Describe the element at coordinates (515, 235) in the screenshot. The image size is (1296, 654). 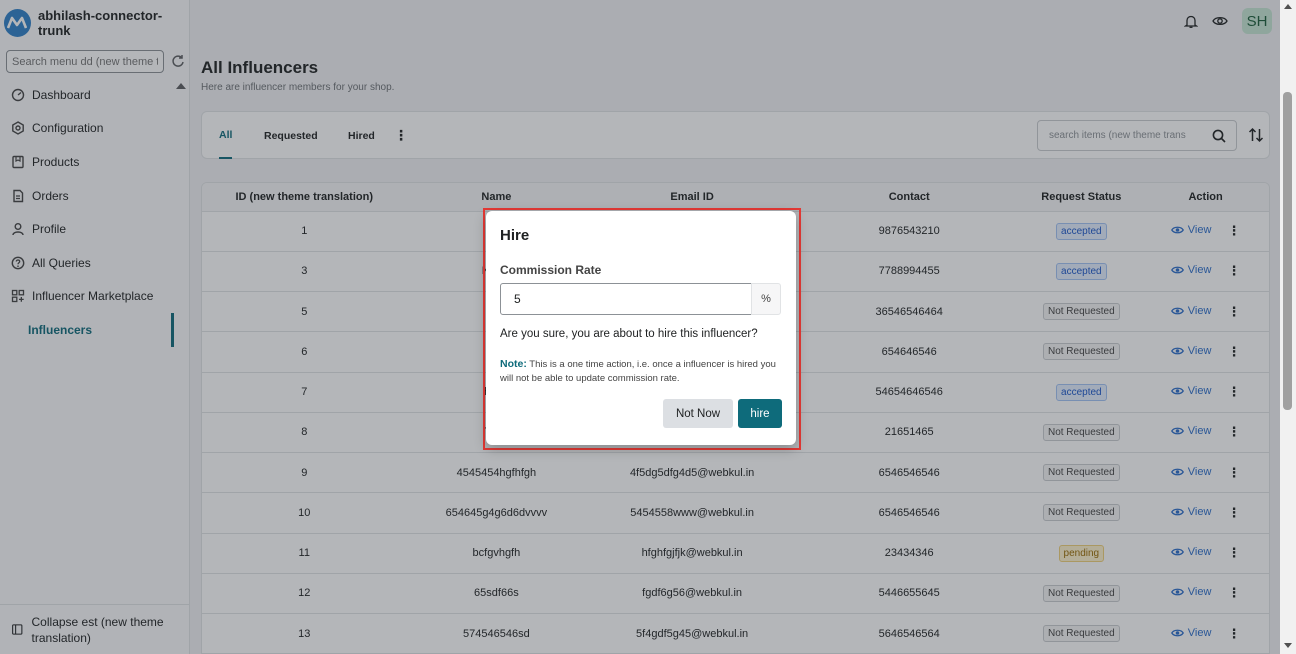
I see `modal-title: Hire` at that location.